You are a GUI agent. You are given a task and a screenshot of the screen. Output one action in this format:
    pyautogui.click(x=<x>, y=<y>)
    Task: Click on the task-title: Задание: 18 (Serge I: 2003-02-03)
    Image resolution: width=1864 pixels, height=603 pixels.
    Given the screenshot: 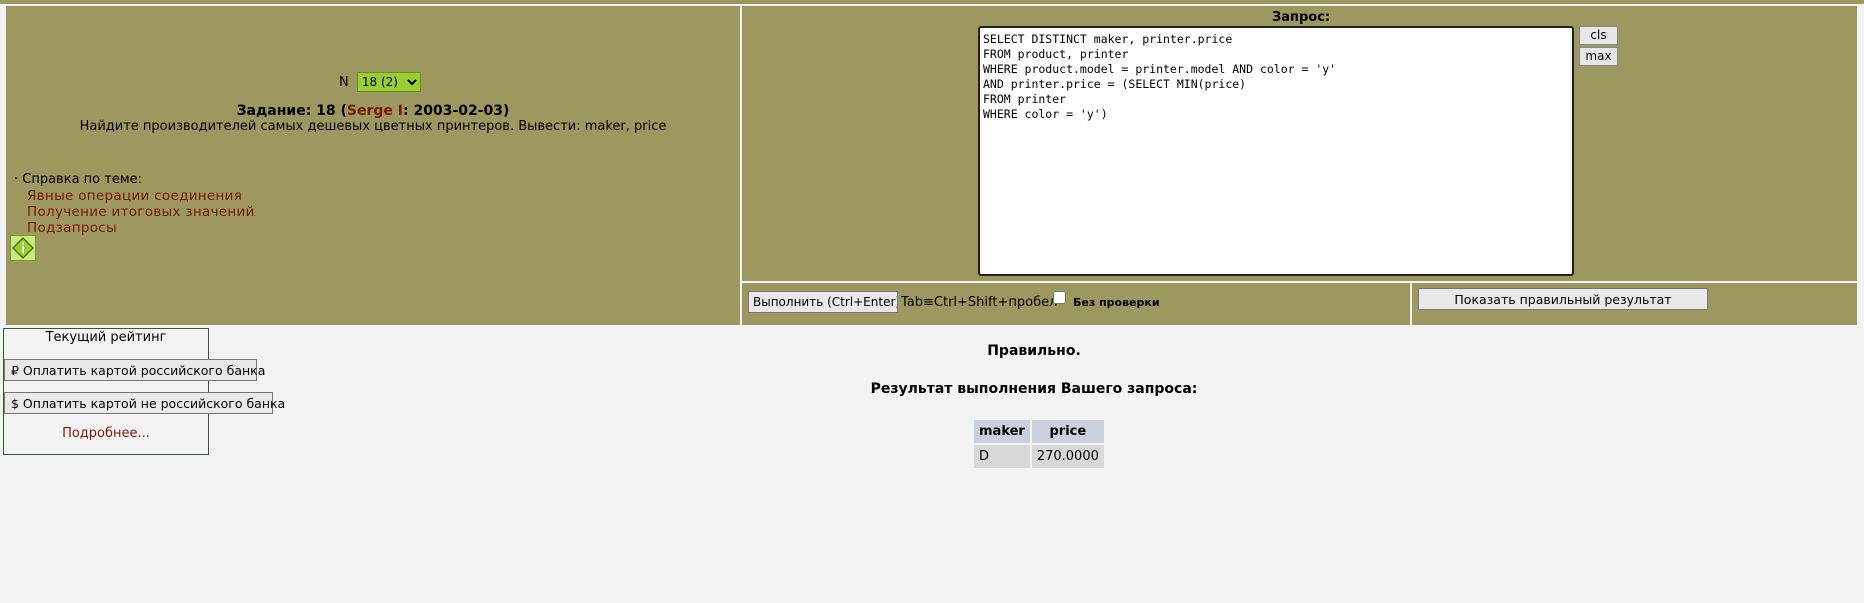 What is the action you would take?
    pyautogui.click(x=373, y=111)
    